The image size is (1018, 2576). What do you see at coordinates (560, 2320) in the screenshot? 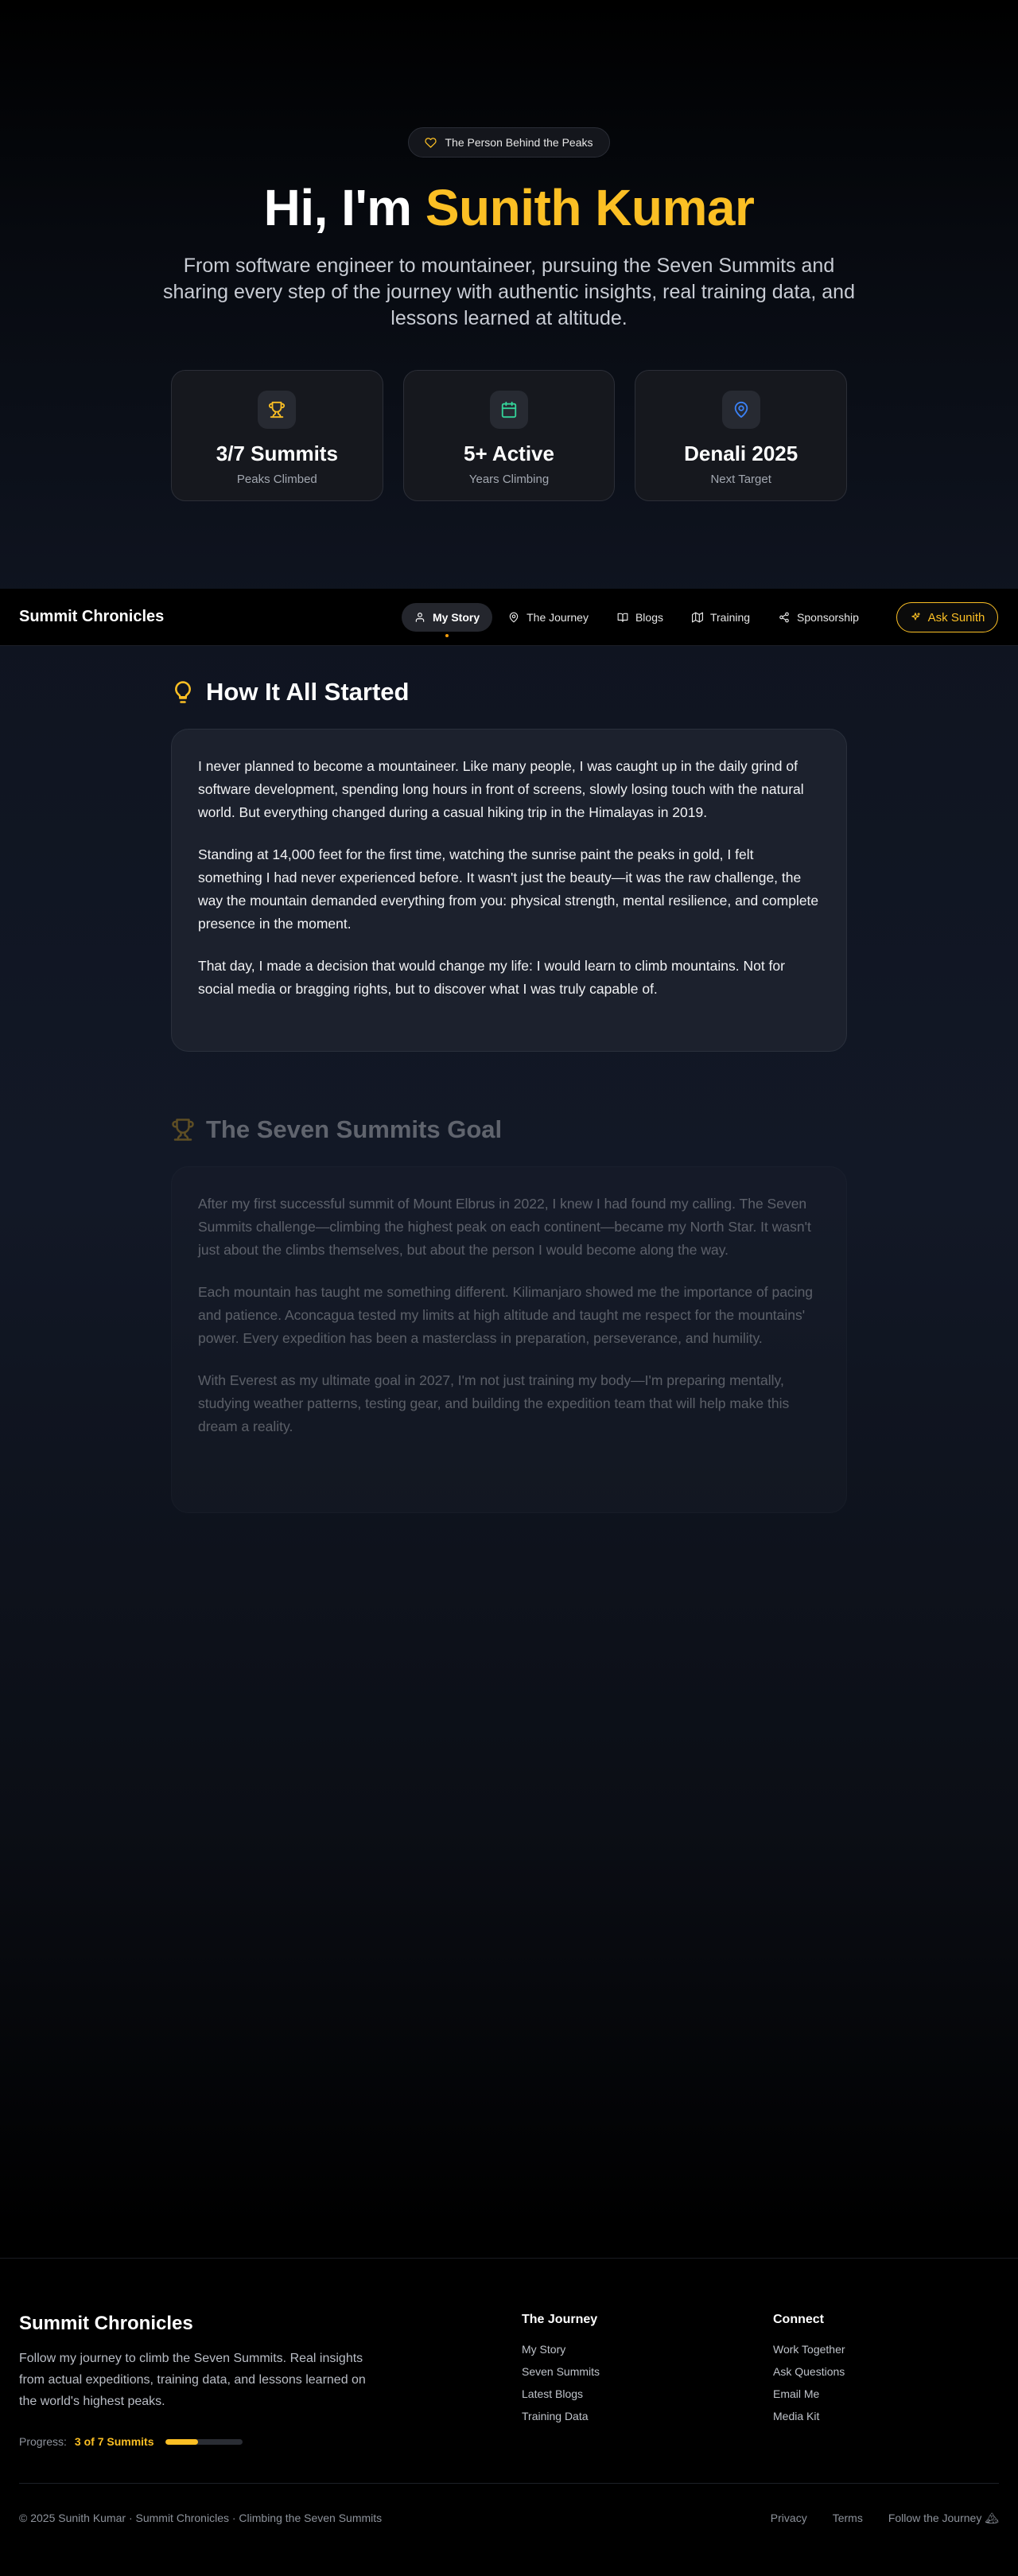
I see `footer-column-title: The Journey` at bounding box center [560, 2320].